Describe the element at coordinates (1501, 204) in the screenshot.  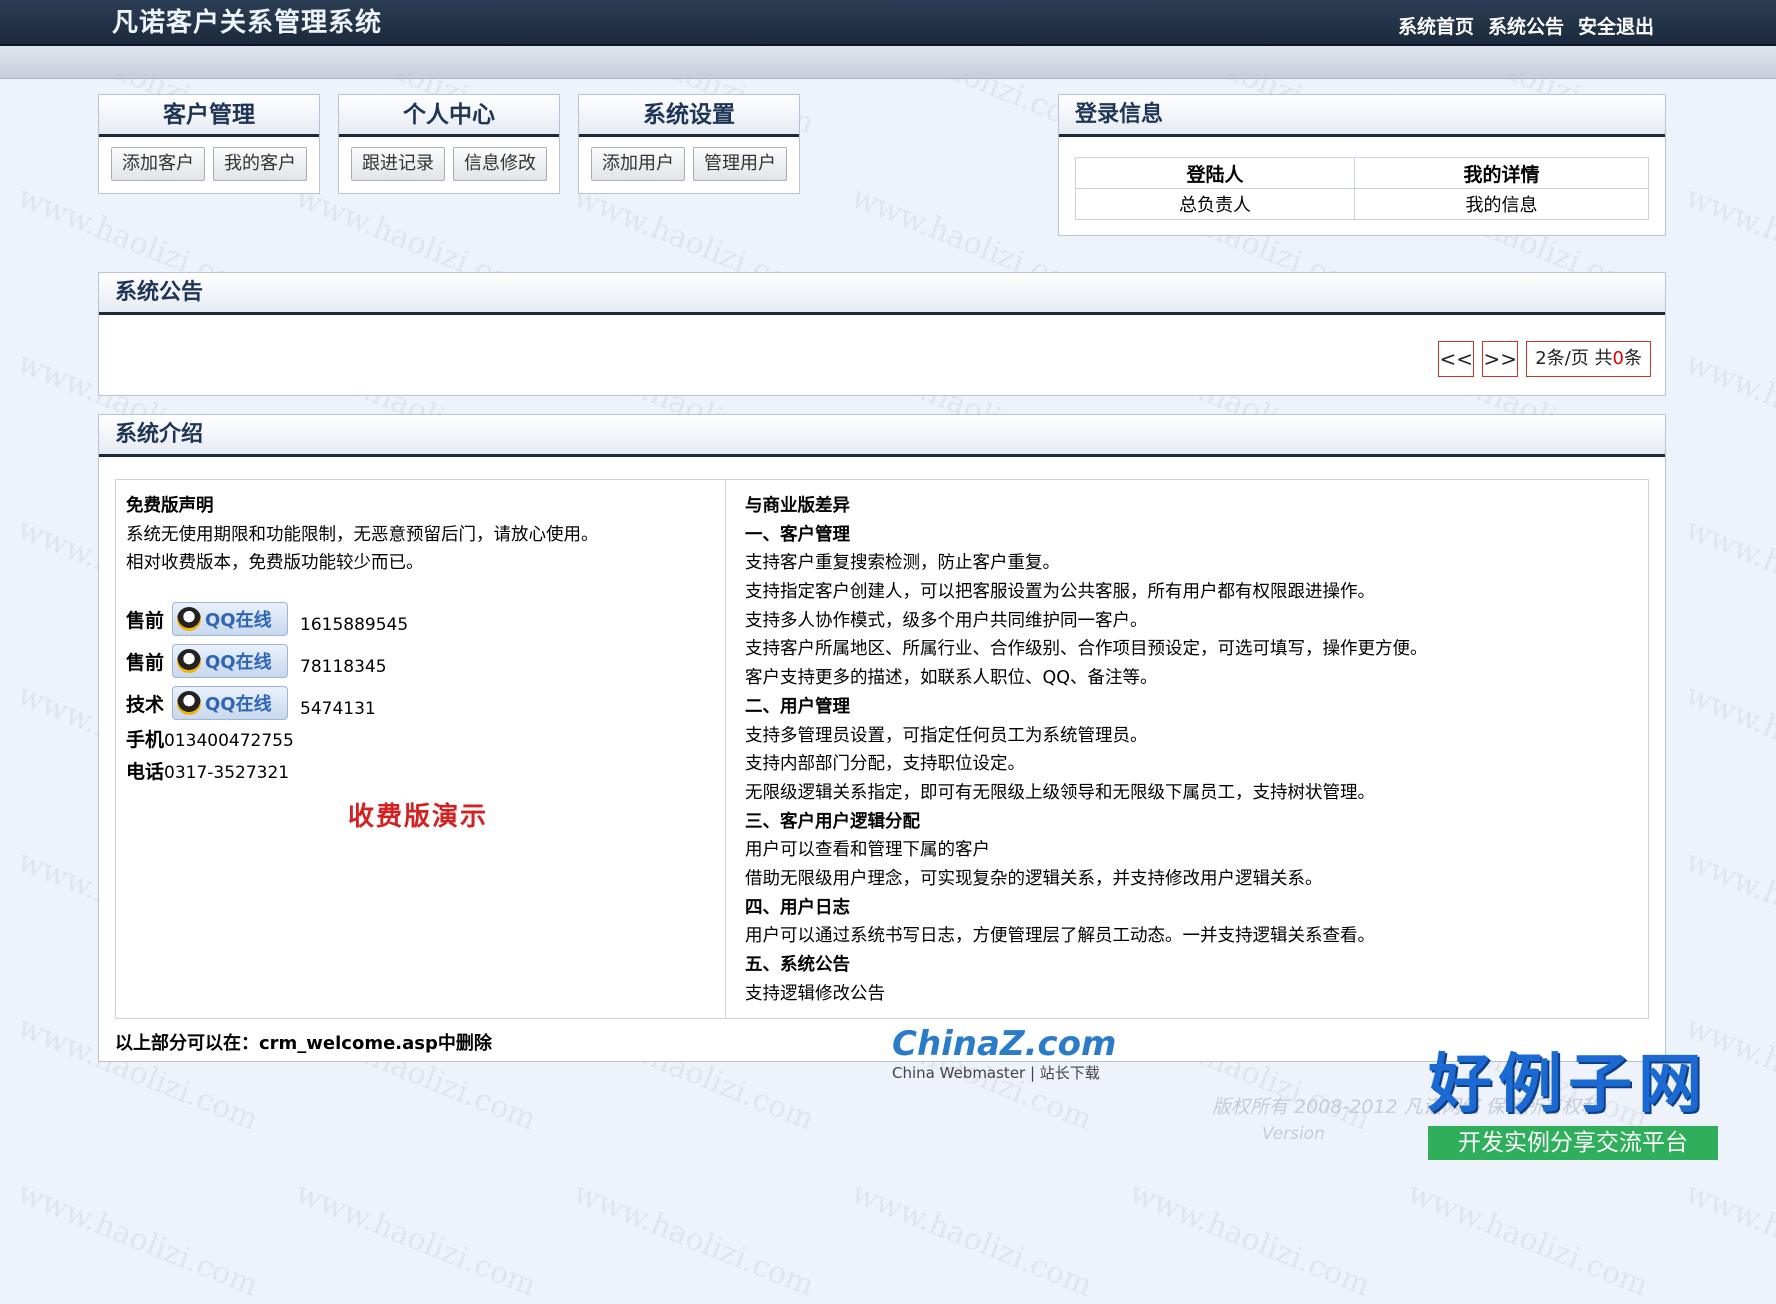
I see `my-info-link: 我的信息` at that location.